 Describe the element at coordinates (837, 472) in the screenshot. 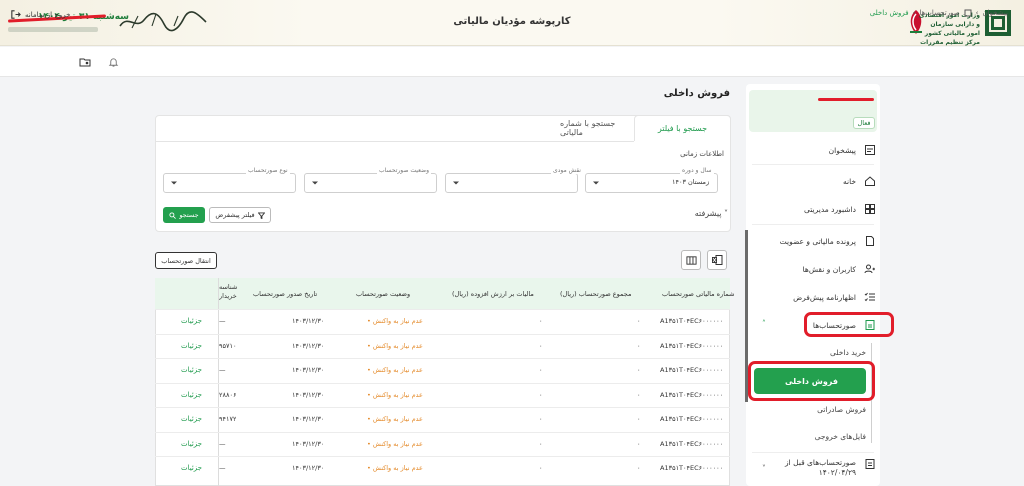

I see `sidebar-item-sublabel: ۱۴۰۲/۰۴/۲۹` at that location.